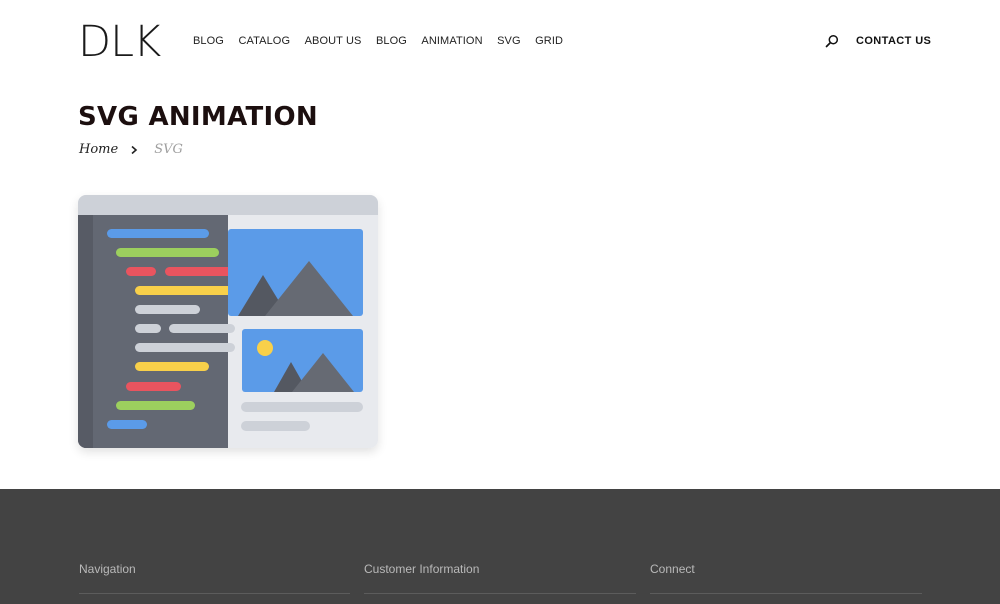 The image size is (1000, 604). Describe the element at coordinates (422, 569) in the screenshot. I see `footer-heading-customer-information: Customer Information` at that location.